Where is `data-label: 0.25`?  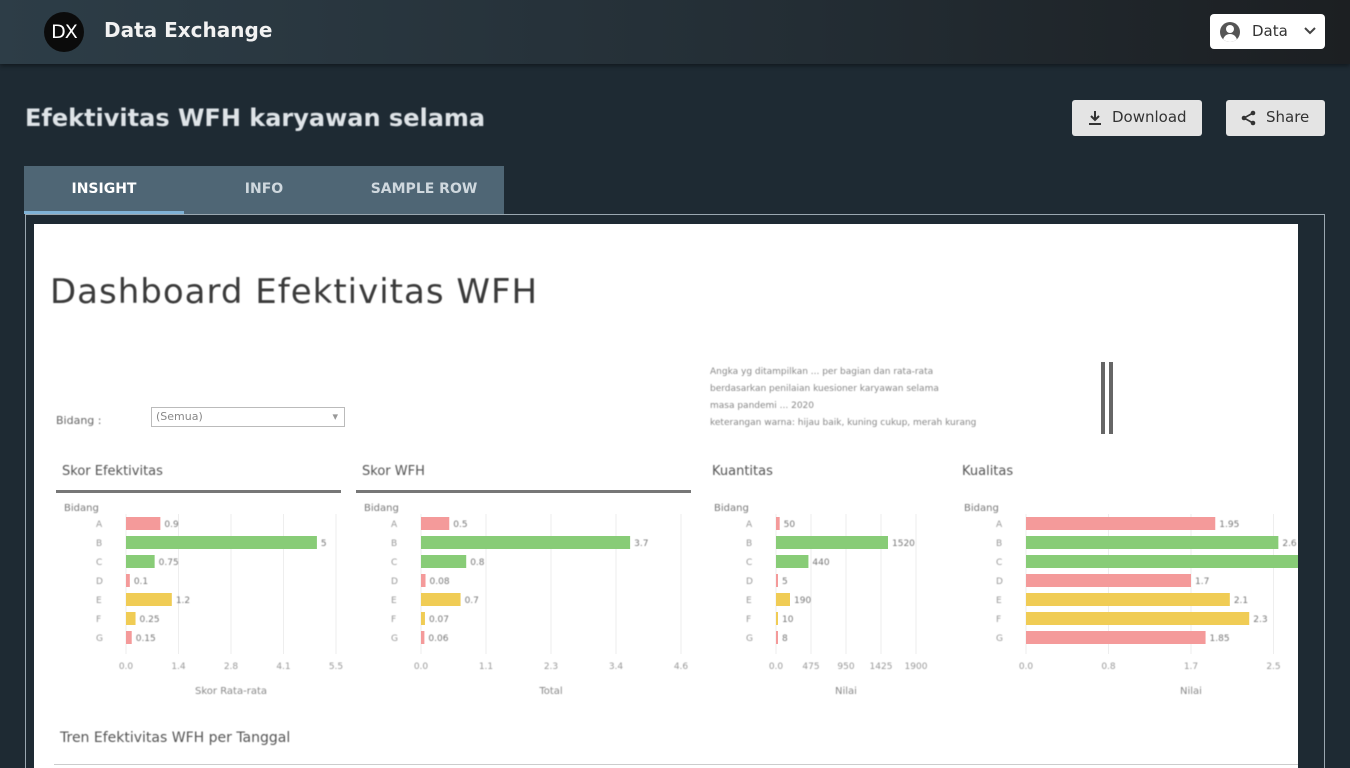
data-label: 0.25 is located at coordinates (150, 620).